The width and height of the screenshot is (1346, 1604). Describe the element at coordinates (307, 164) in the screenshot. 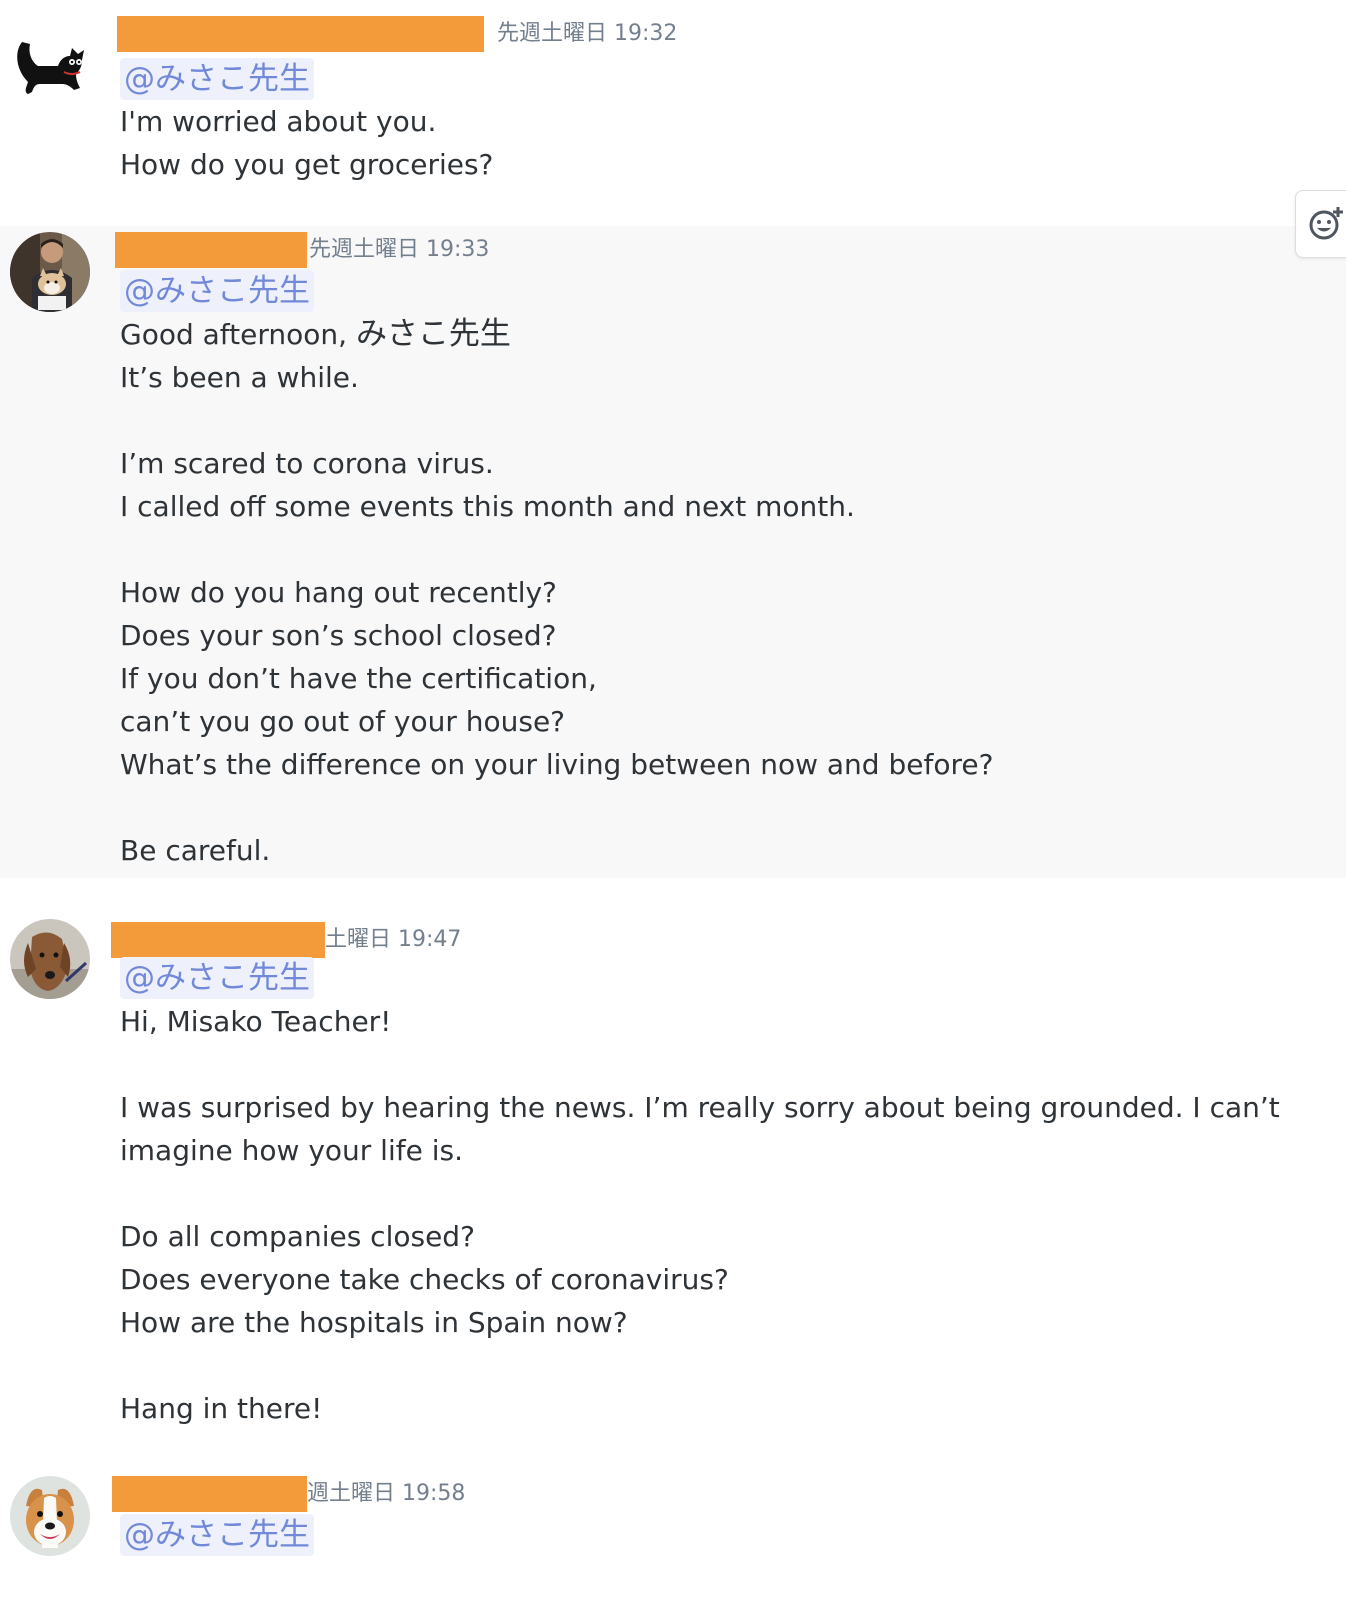

I see `message-line: How do you get groceries?` at that location.